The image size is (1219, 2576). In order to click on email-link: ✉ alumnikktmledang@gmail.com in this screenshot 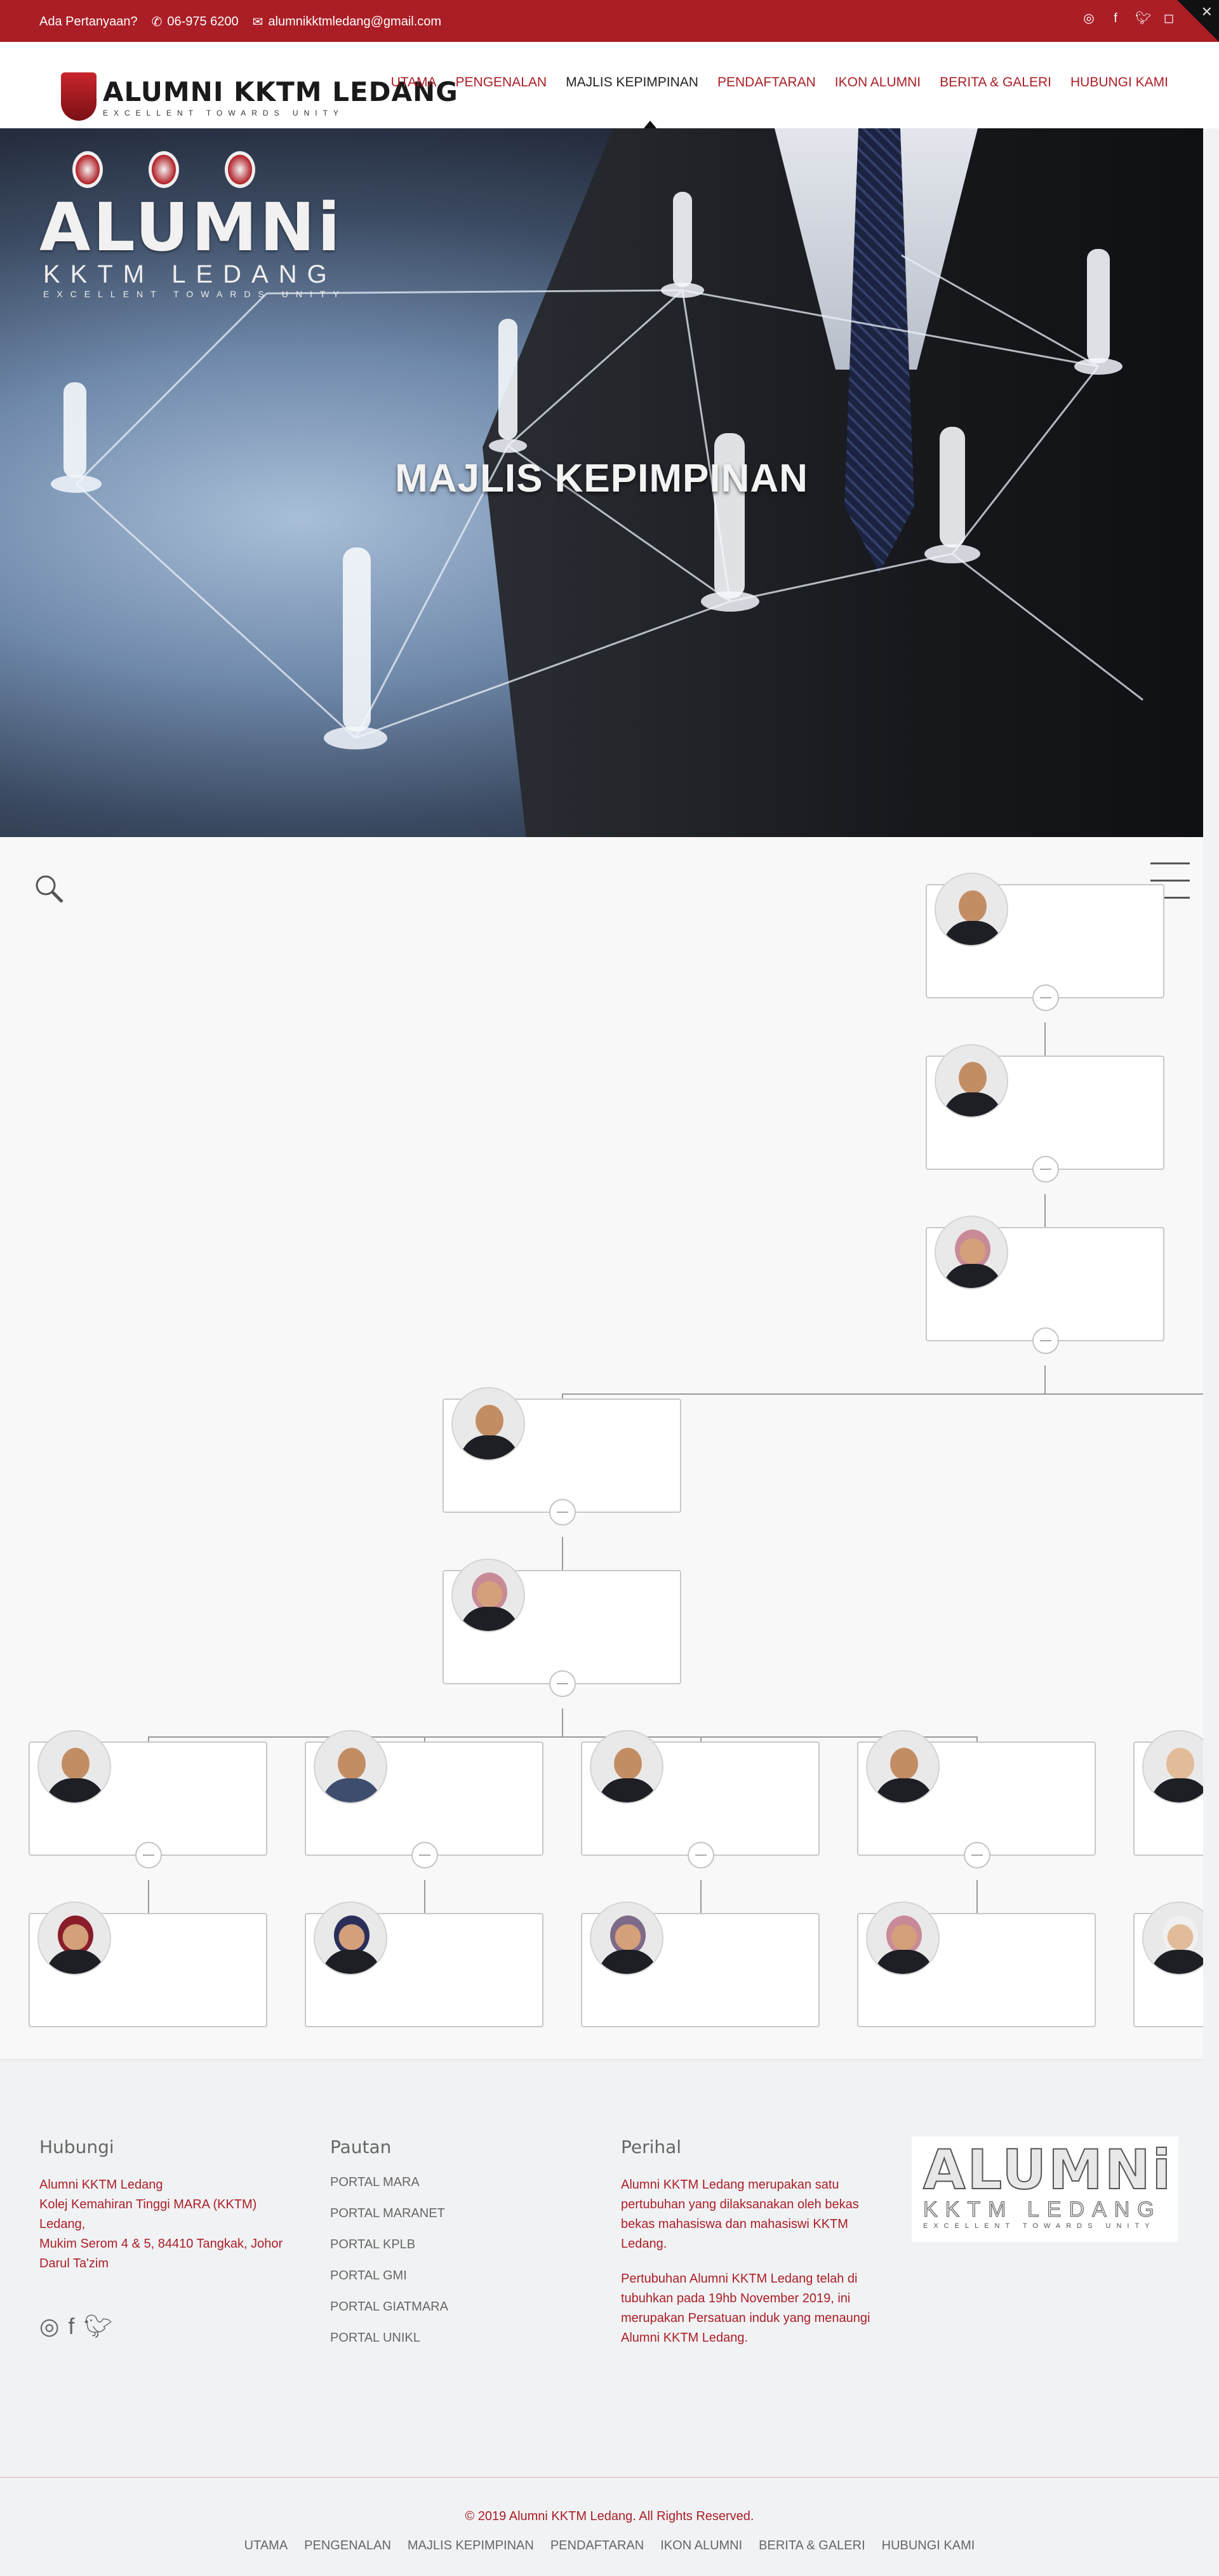, I will do `click(347, 22)`.